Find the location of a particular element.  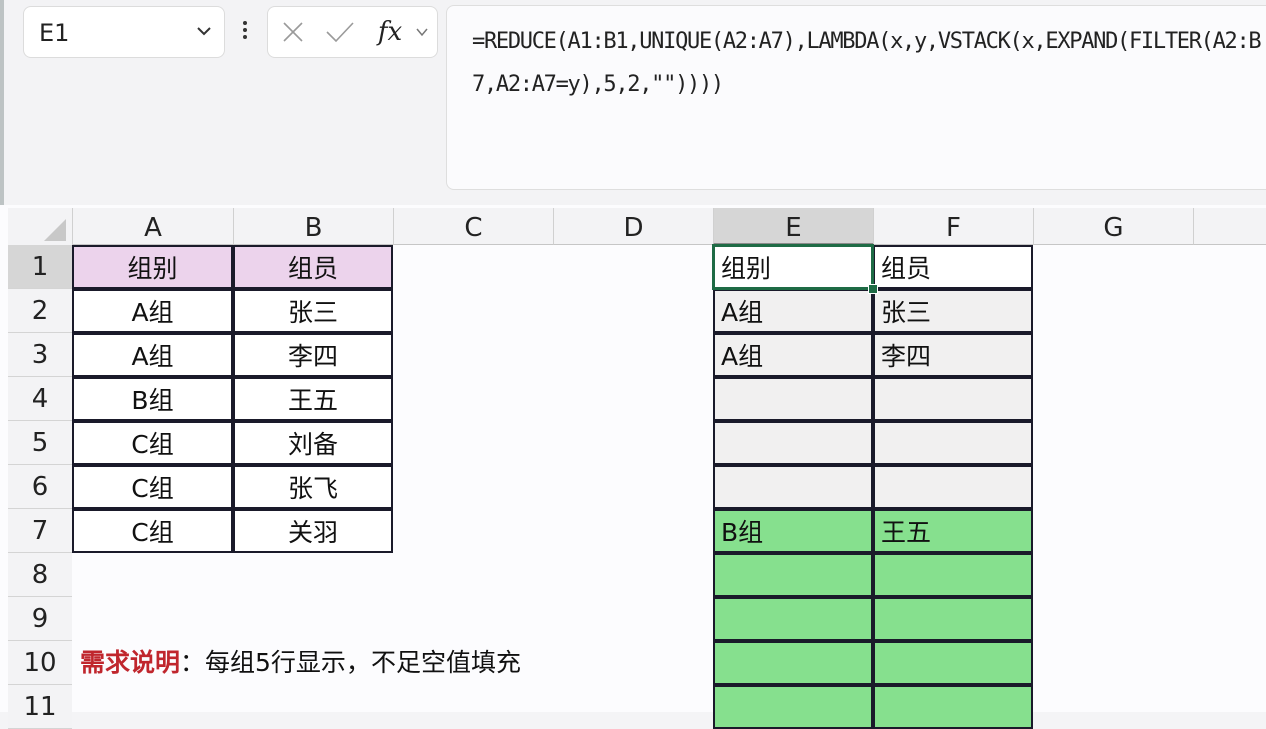

result-data-cell: 李四 is located at coordinates (953, 355).